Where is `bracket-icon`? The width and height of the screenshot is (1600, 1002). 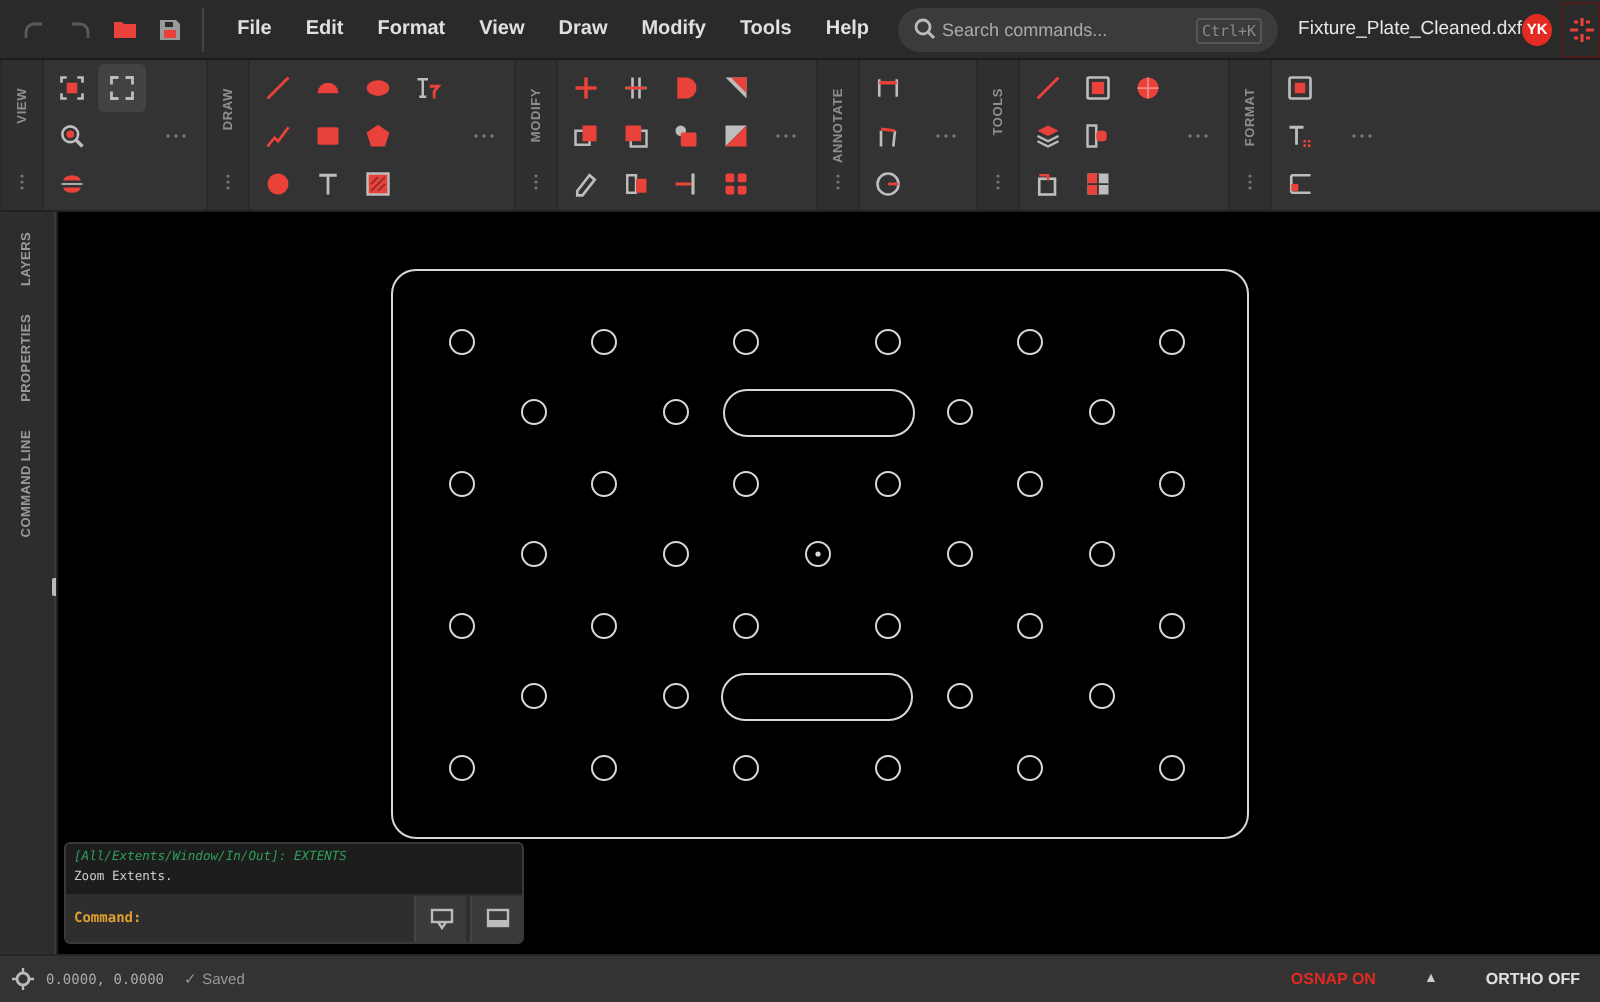
bracket-icon is located at coordinates (1300, 184).